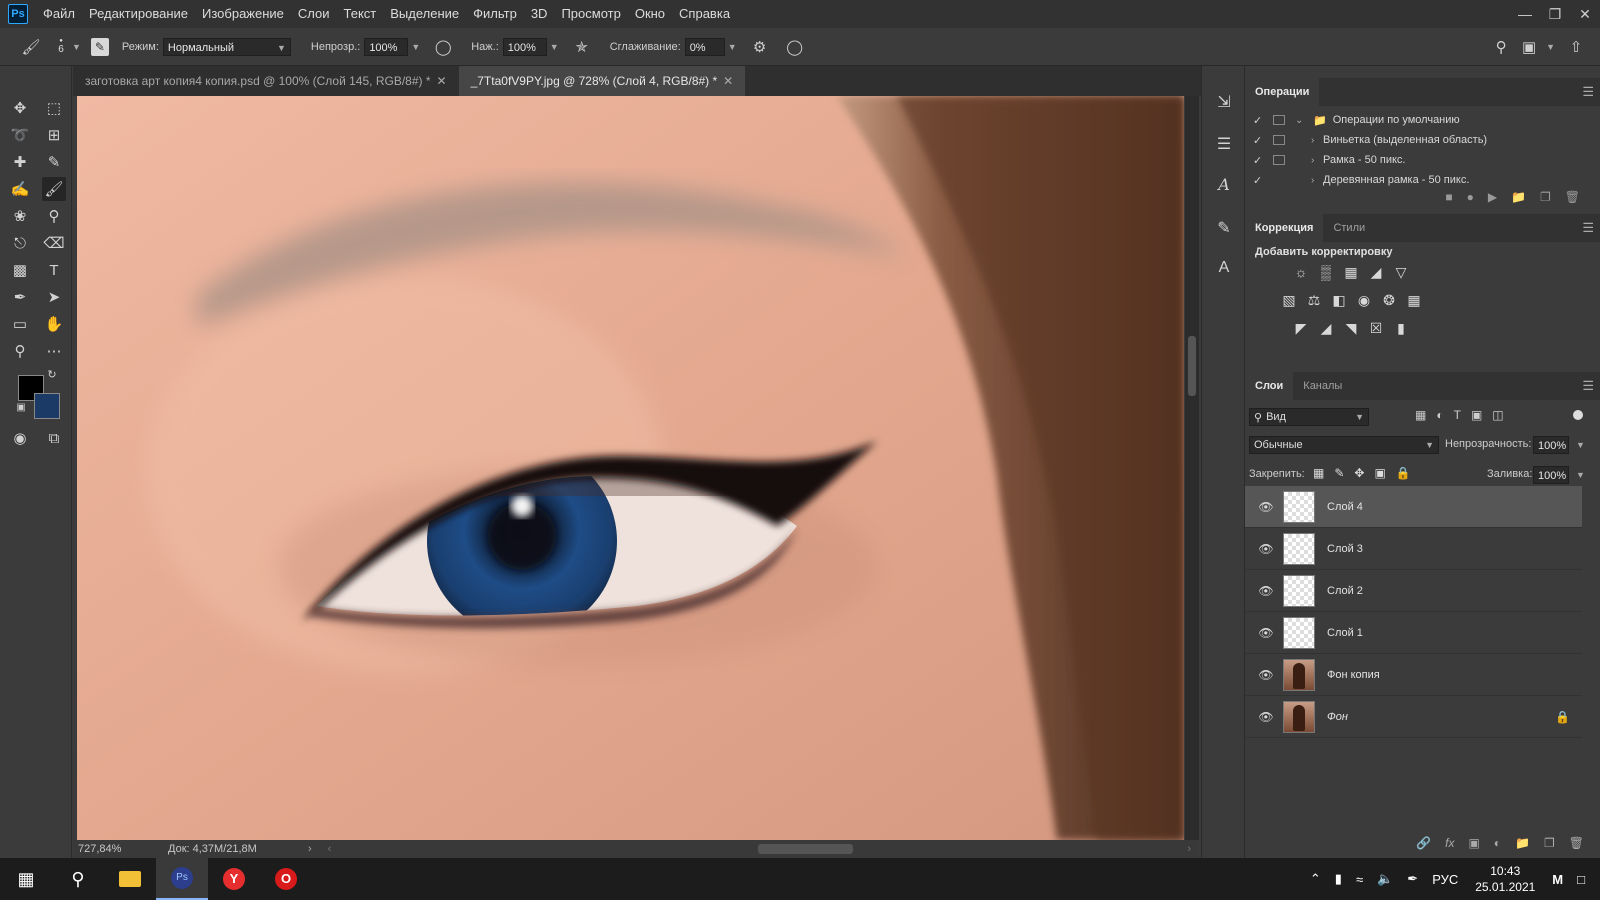  I want to click on shape-filter-icon: ▣, so click(1476, 415).